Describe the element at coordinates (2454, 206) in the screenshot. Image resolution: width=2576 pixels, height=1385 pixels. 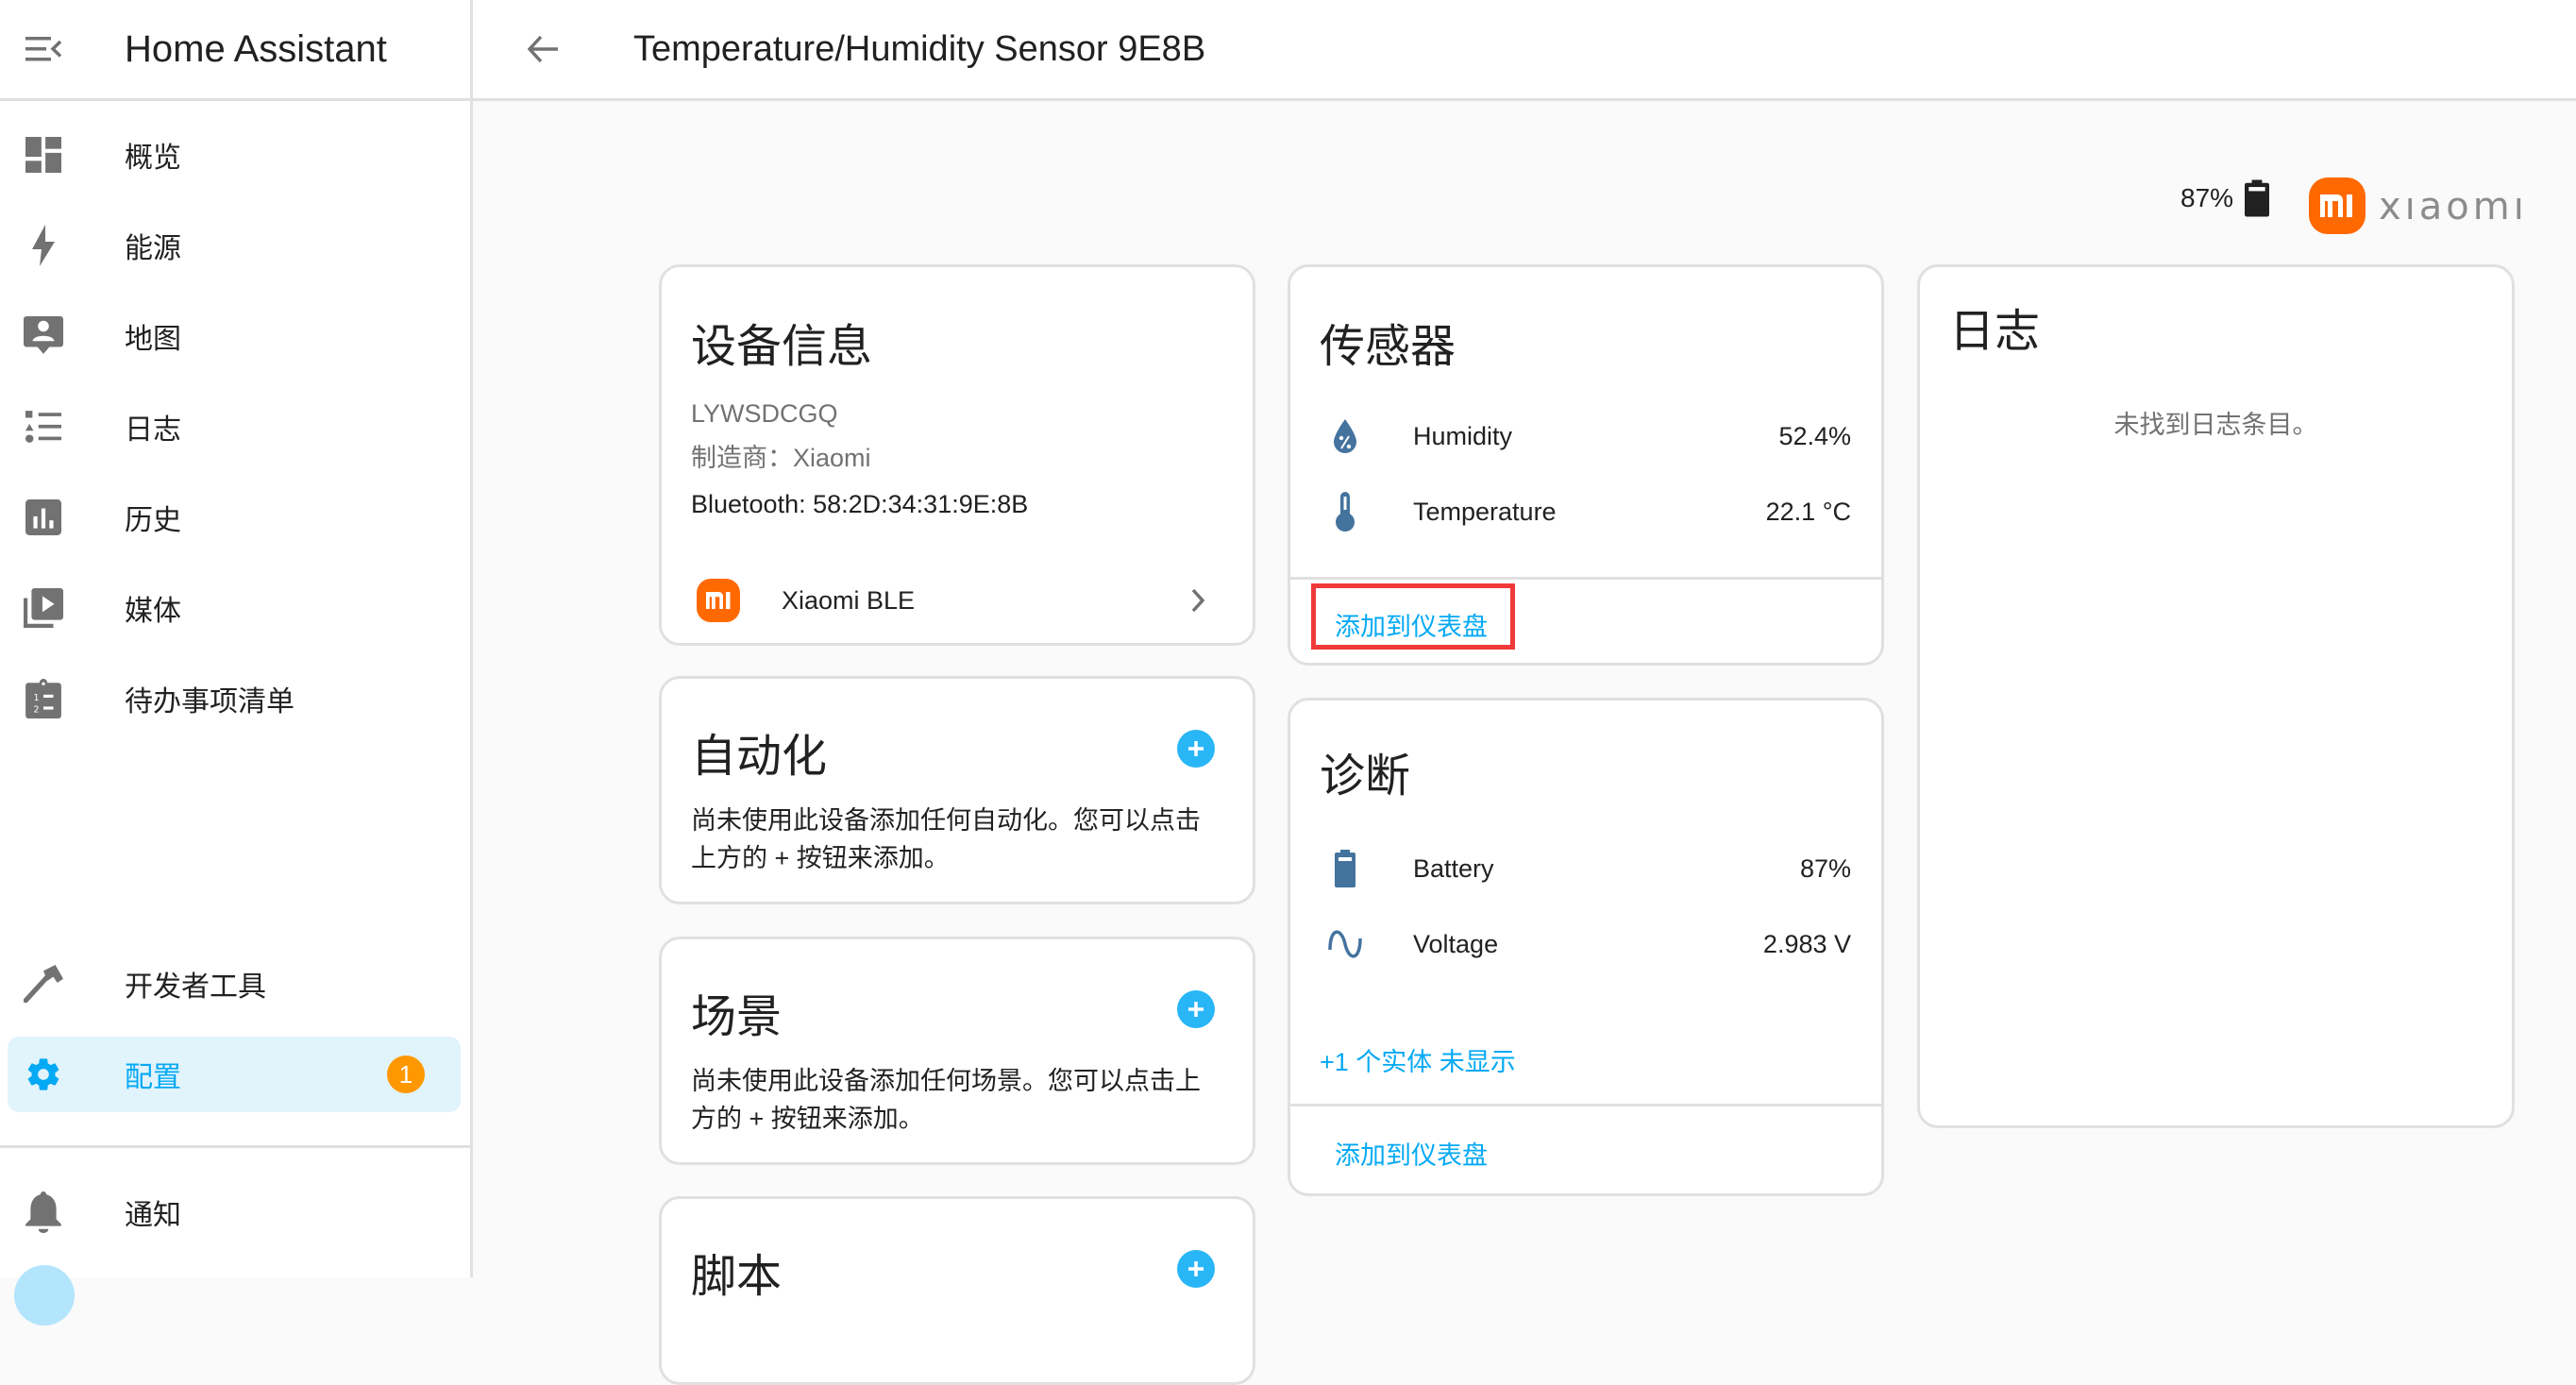
I see `xiaomi-wordmark: xıaomı` at that location.